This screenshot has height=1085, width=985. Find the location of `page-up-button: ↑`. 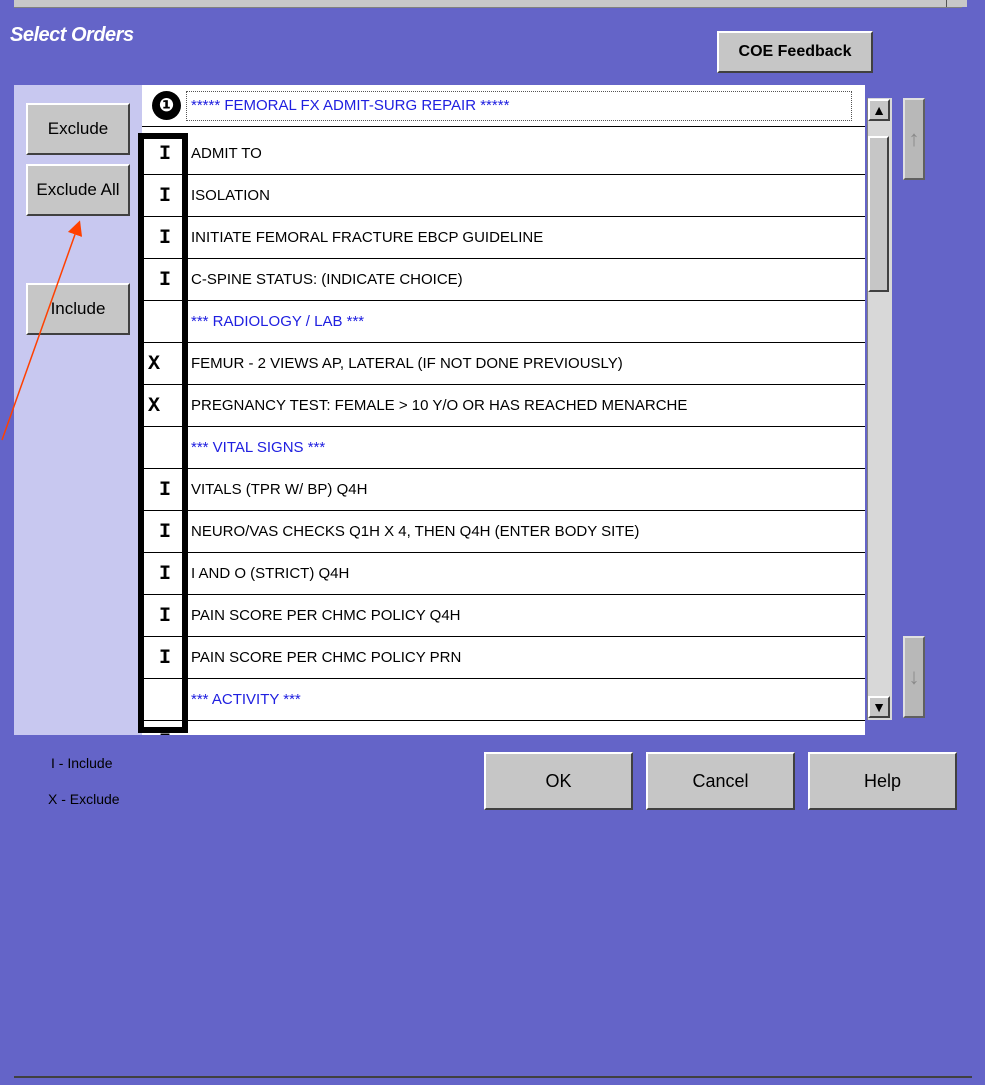

page-up-button: ↑ is located at coordinates (914, 139).